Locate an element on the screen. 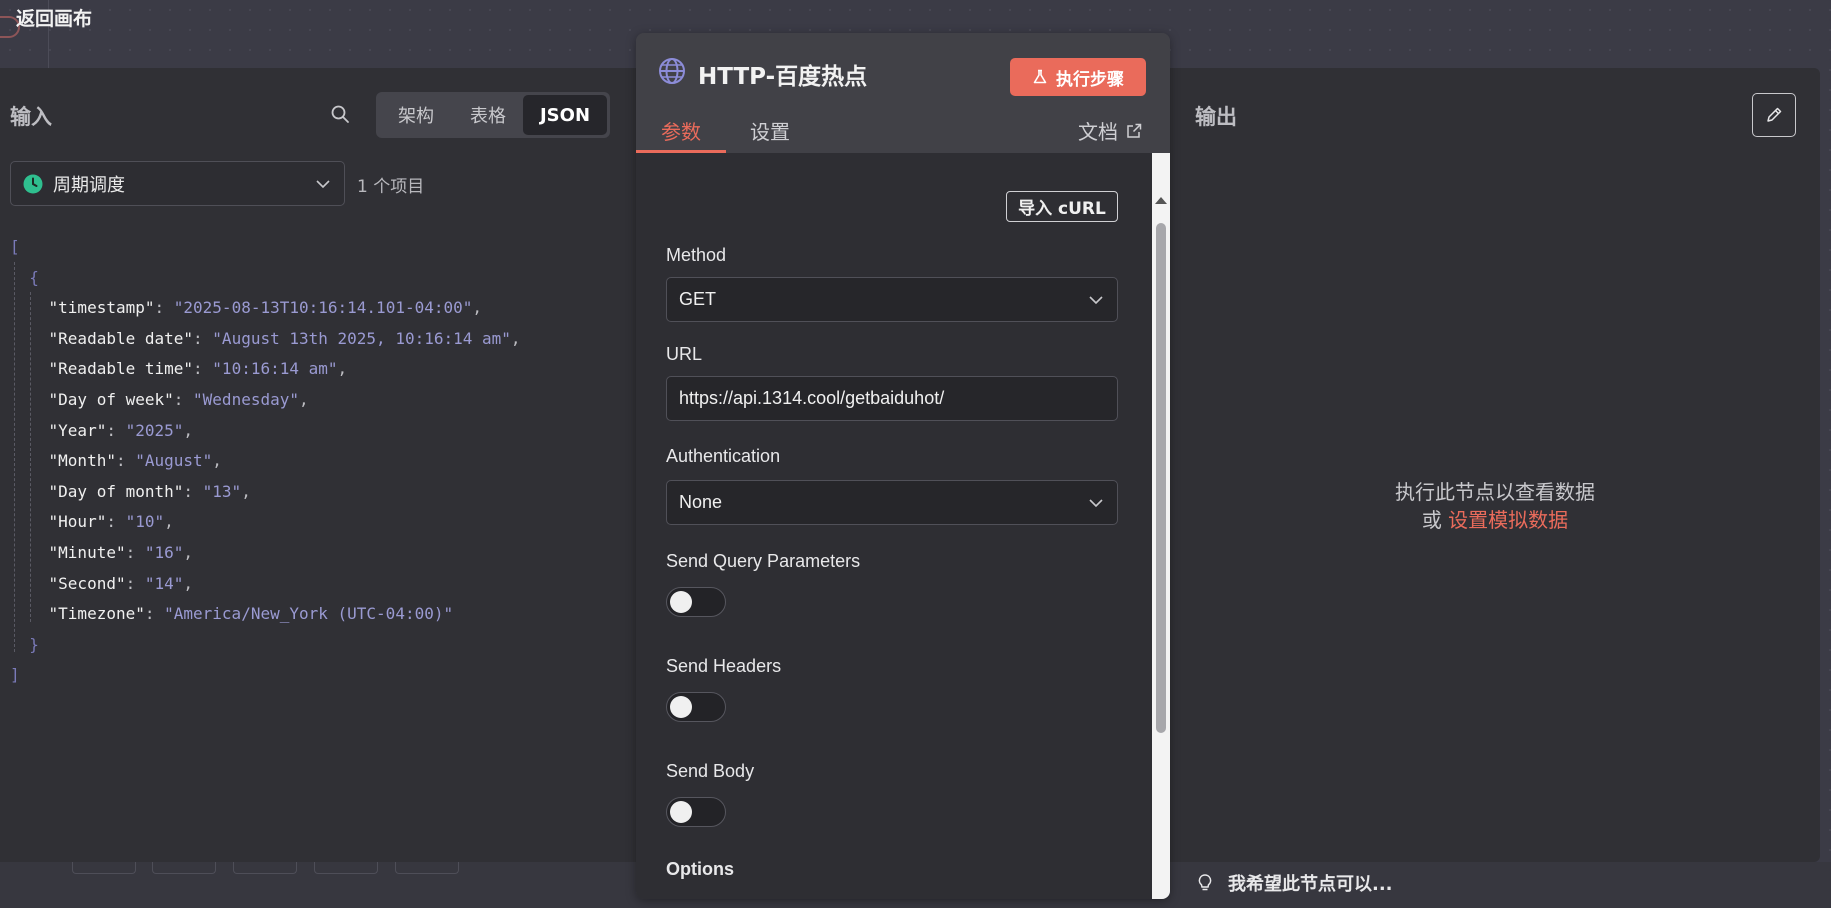  item-count: 1 个项目 is located at coordinates (391, 187).